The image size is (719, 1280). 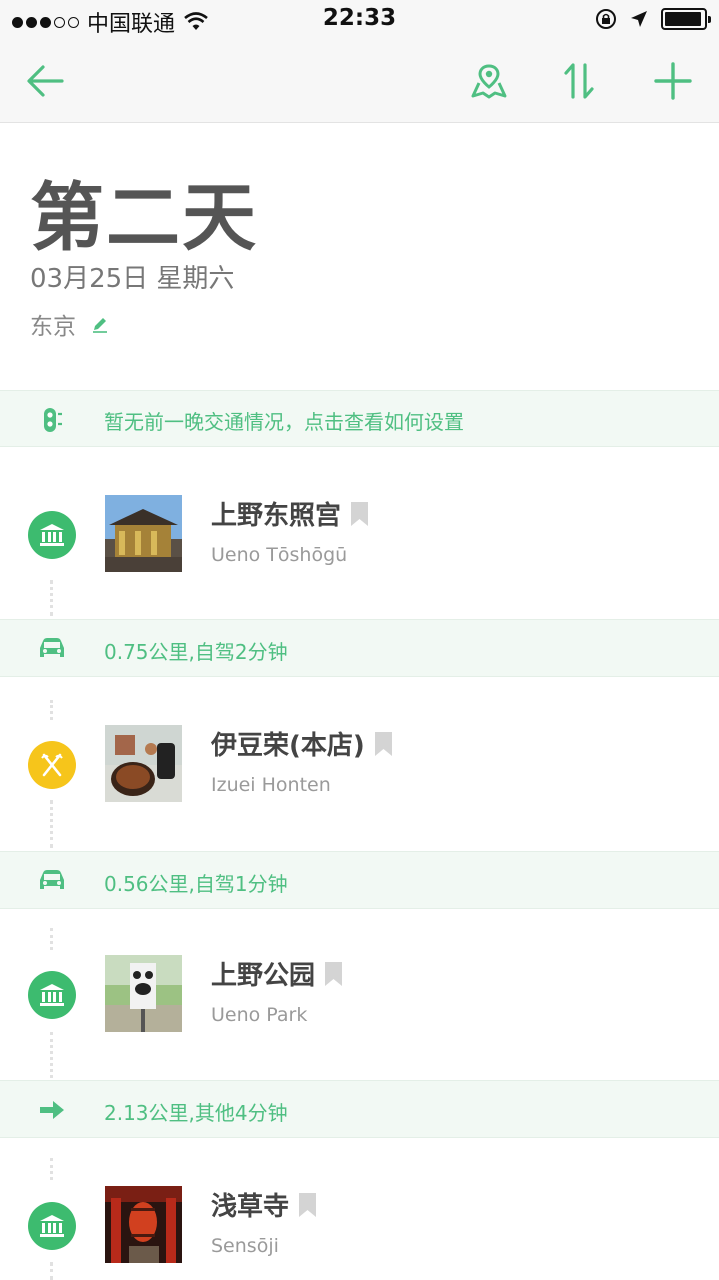 I want to click on place-item: 浅草寺 Sensōji, so click(x=359, y=1233).